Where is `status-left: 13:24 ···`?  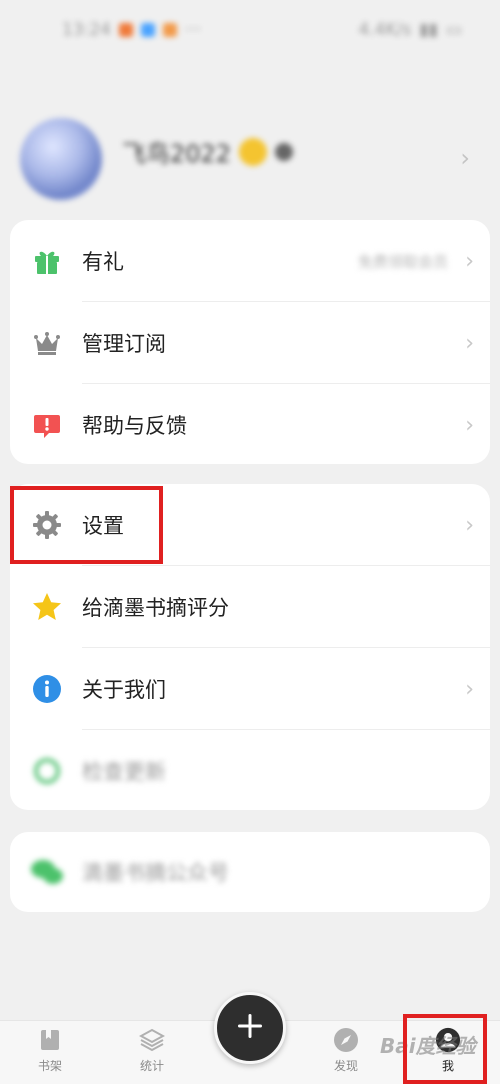
status-left: 13:24 ··· is located at coordinates (131, 30).